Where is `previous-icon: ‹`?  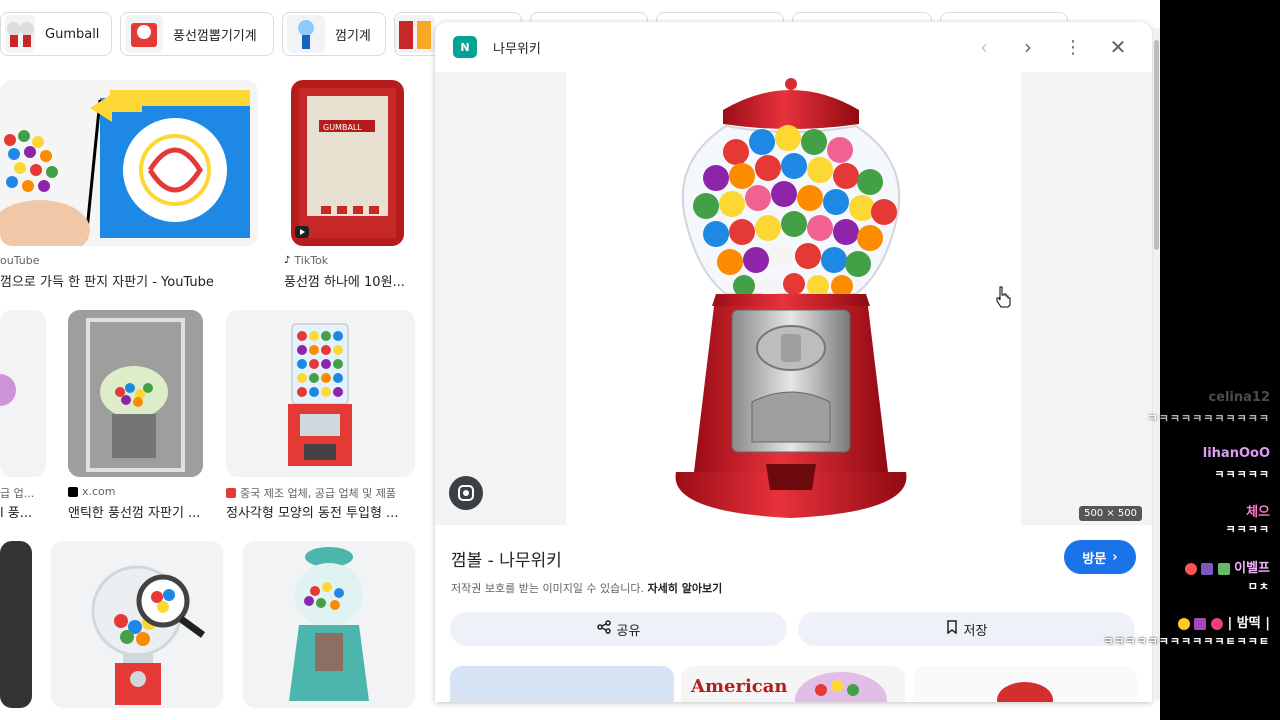 previous-icon: ‹ is located at coordinates (984, 47).